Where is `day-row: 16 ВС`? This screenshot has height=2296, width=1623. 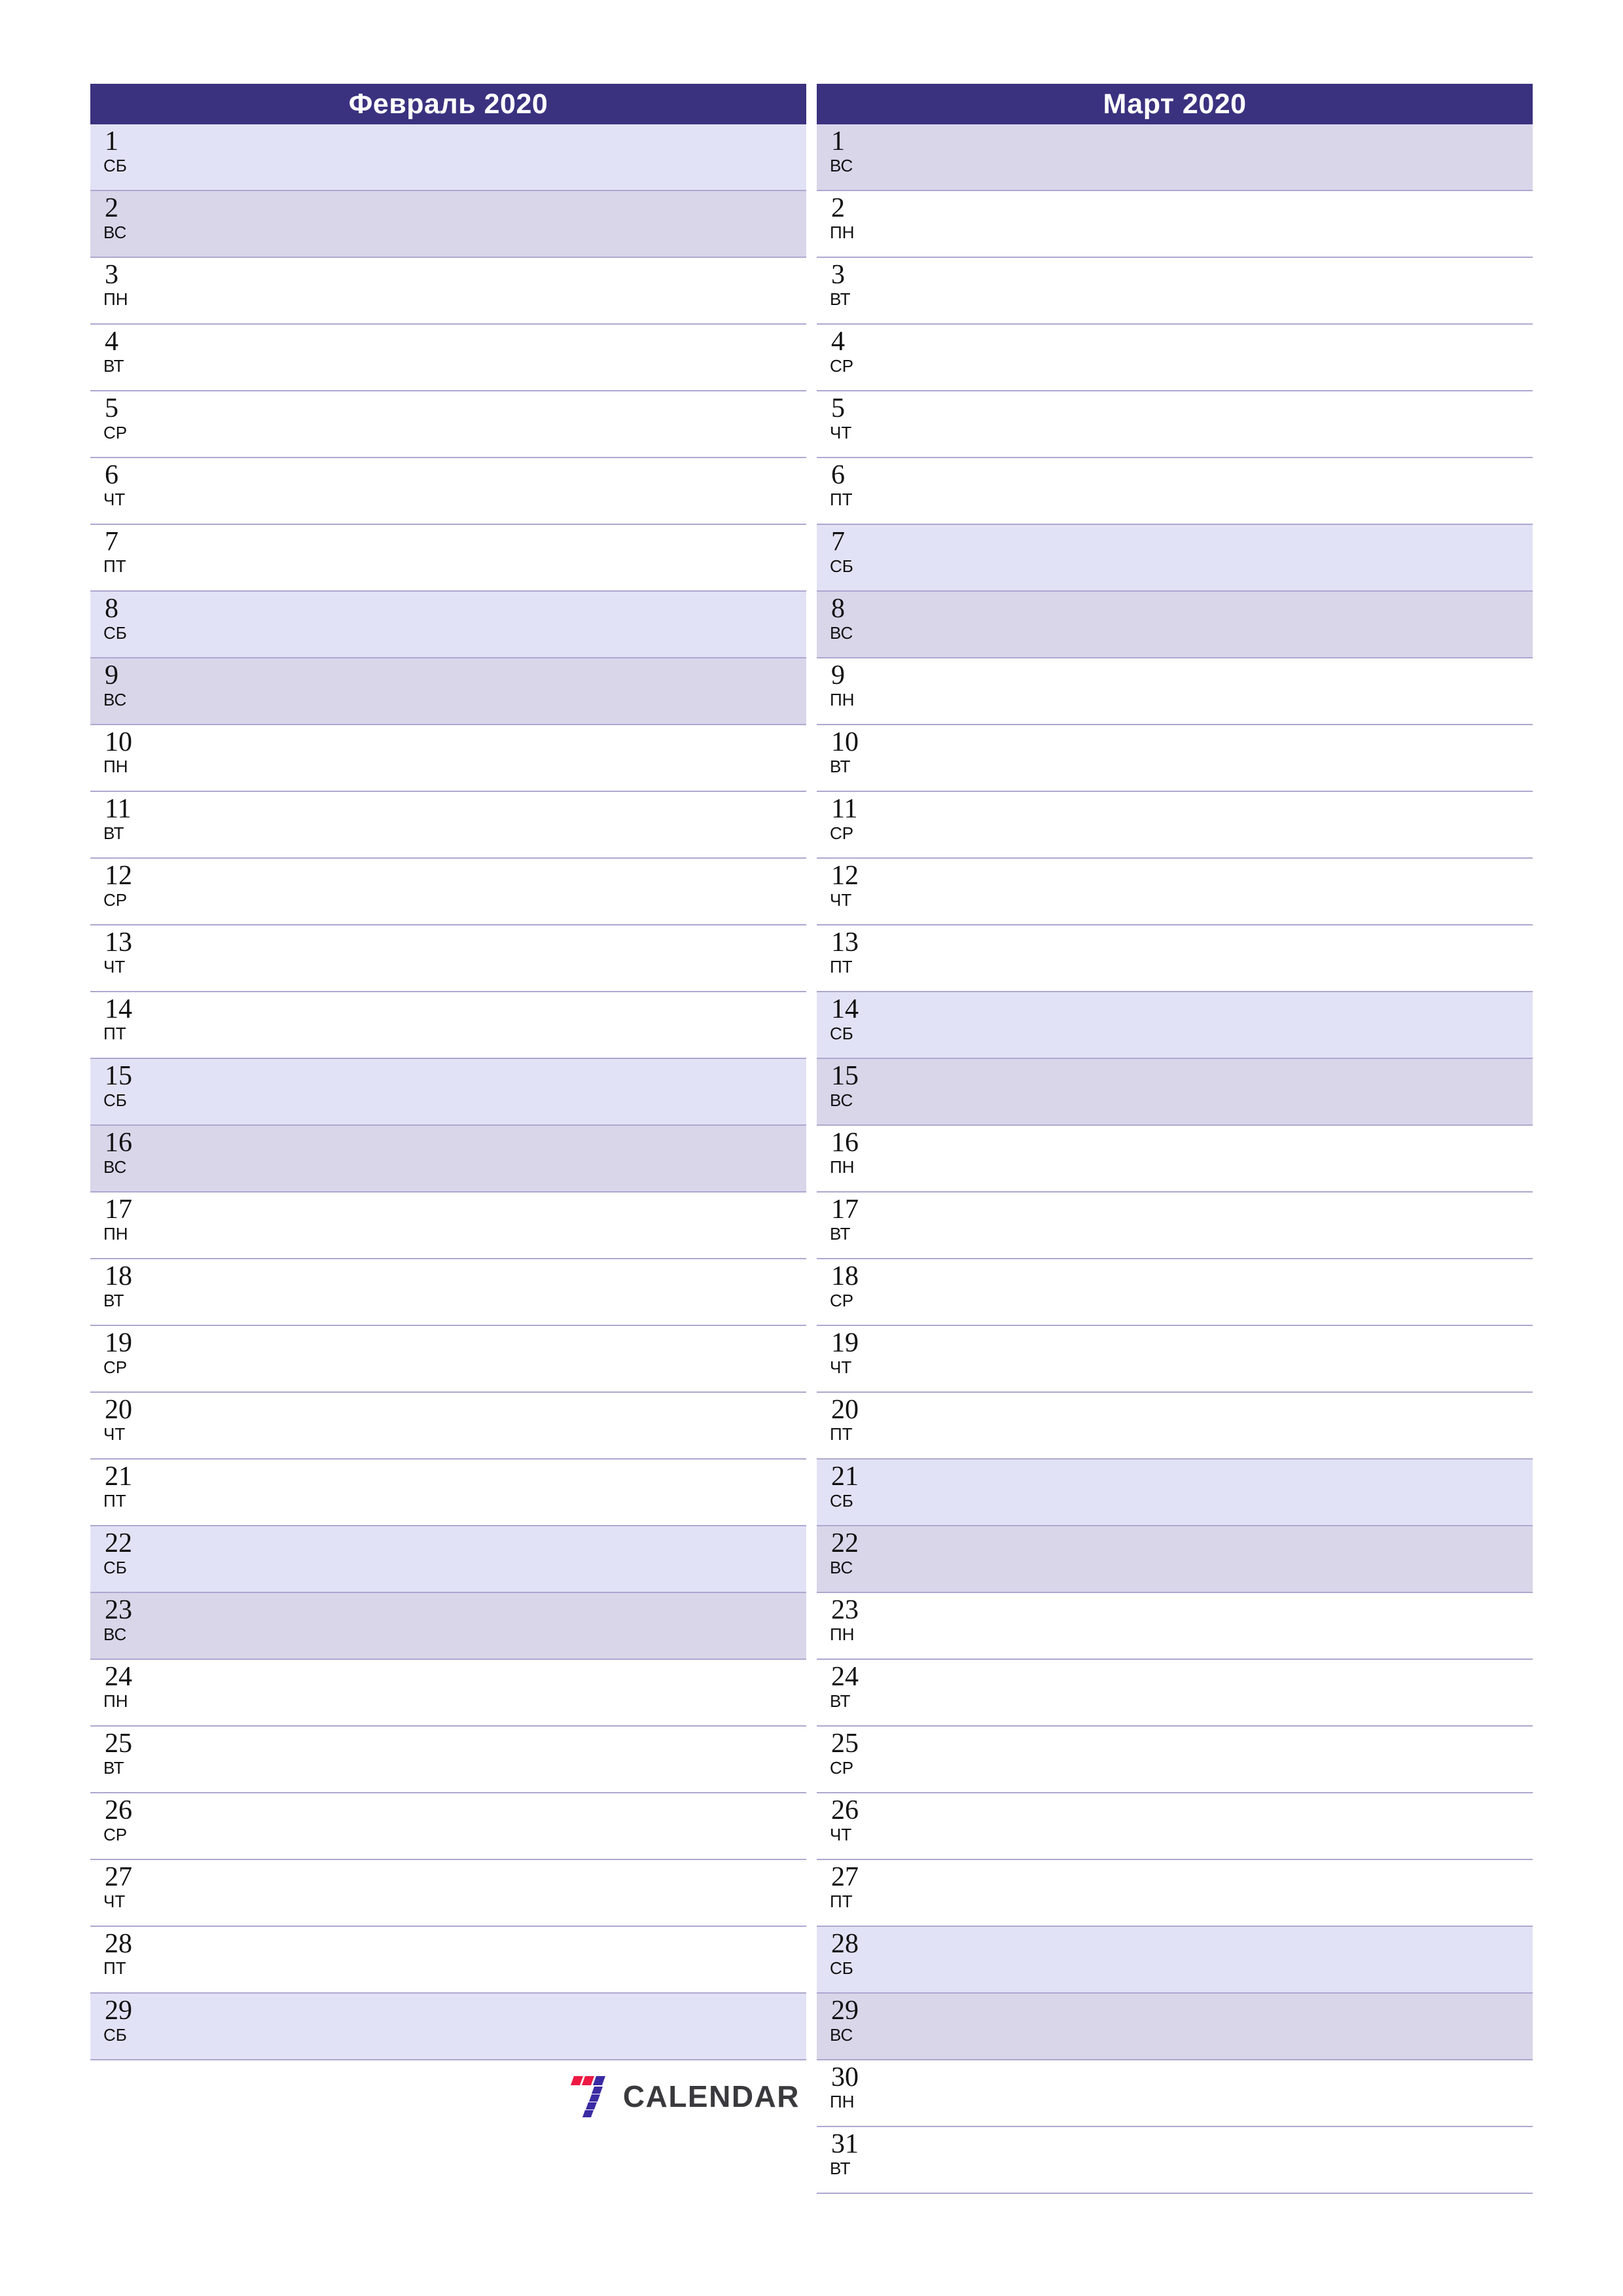 day-row: 16 ВС is located at coordinates (448, 1159).